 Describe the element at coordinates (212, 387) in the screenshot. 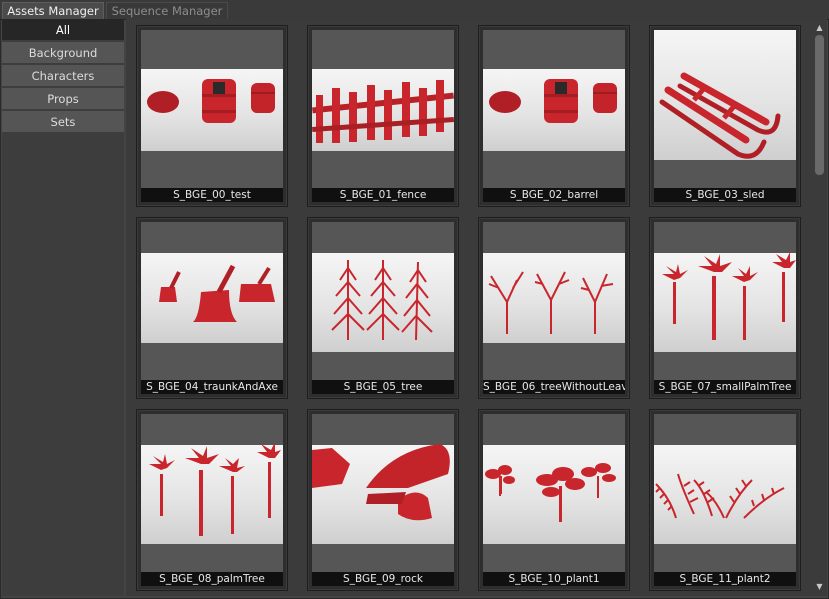

I see `asset-name: S_BGE_04_traunkAndAxe` at that location.